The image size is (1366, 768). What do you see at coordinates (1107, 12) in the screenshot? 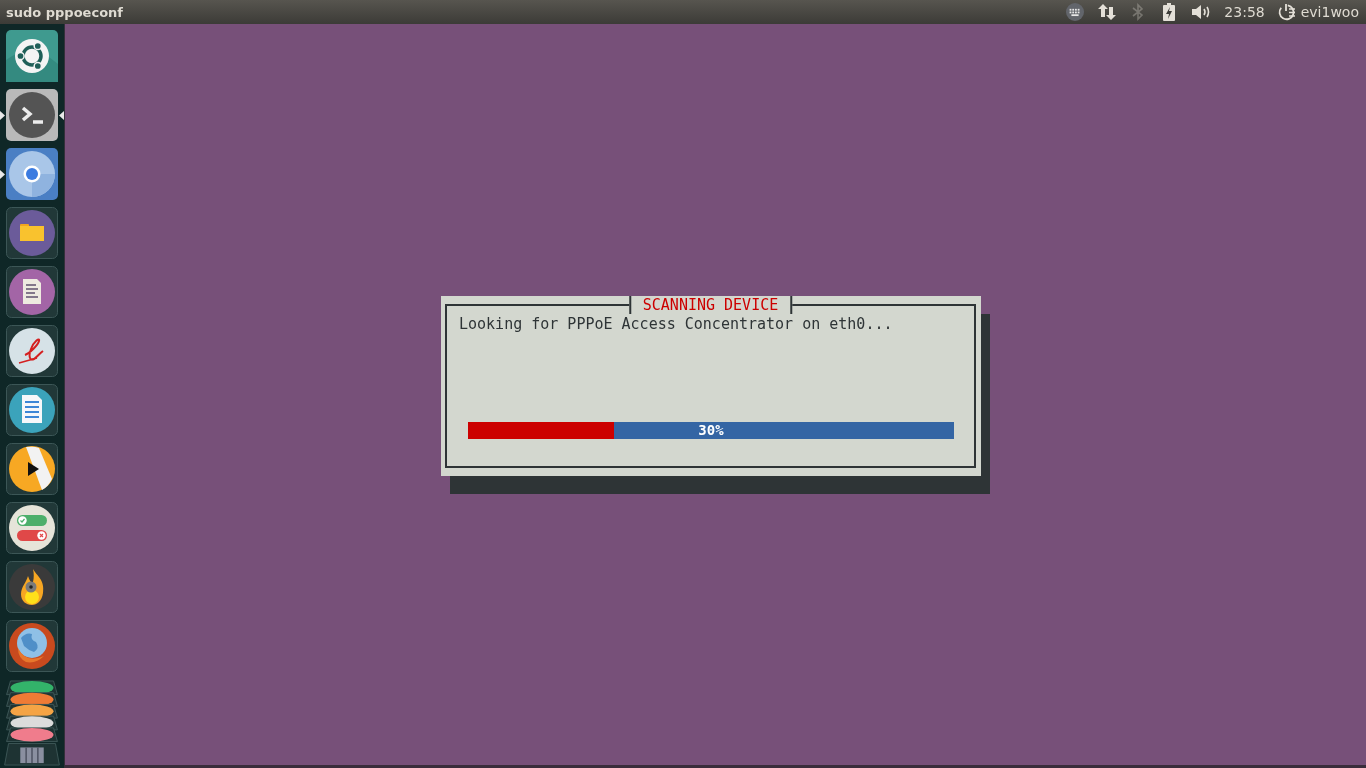
I see `up-down-arrows-icon` at bounding box center [1107, 12].